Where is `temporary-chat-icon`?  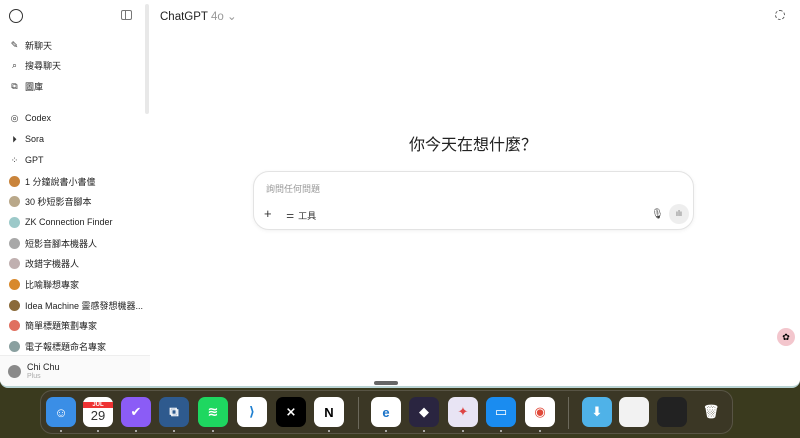
temporary-chat-icon is located at coordinates (780, 15).